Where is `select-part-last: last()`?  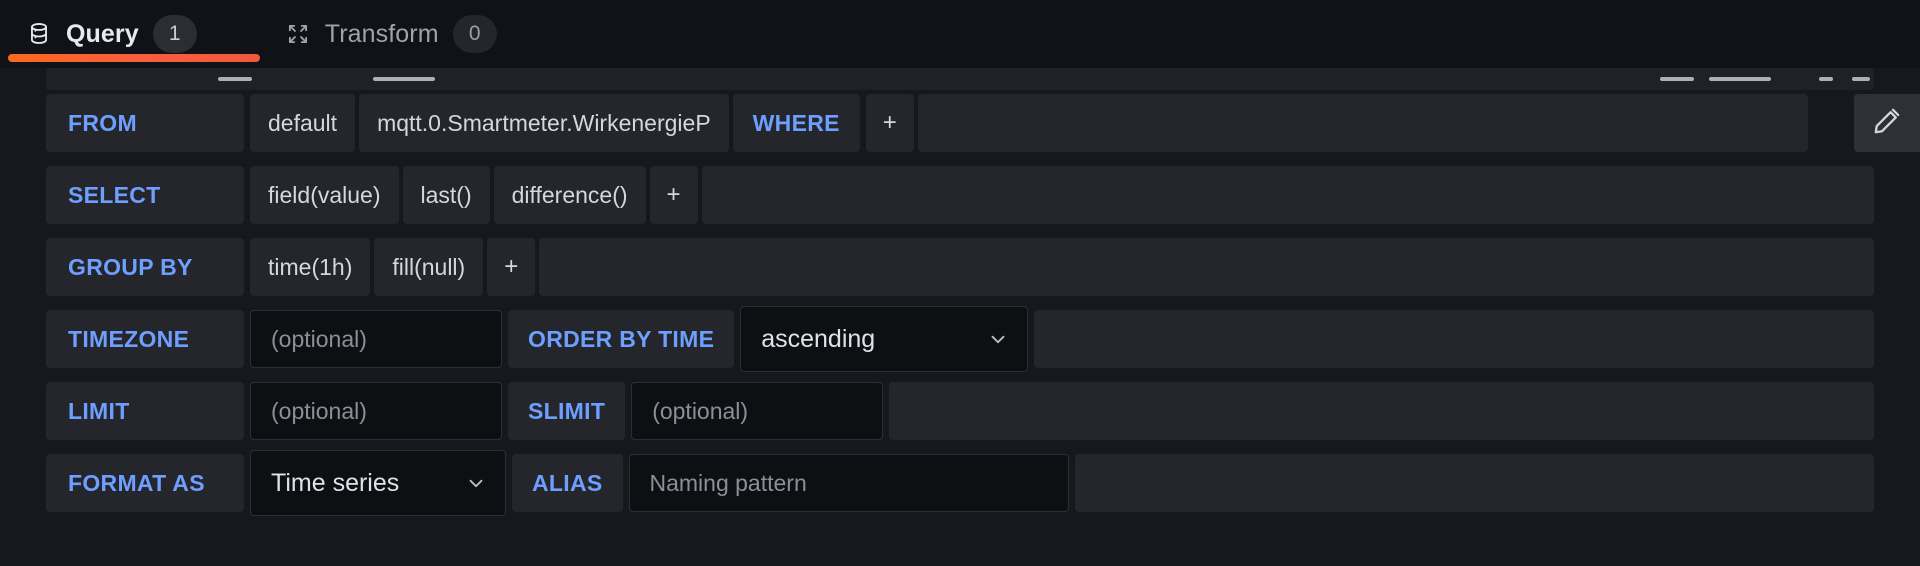
select-part-last: last() is located at coordinates (446, 195).